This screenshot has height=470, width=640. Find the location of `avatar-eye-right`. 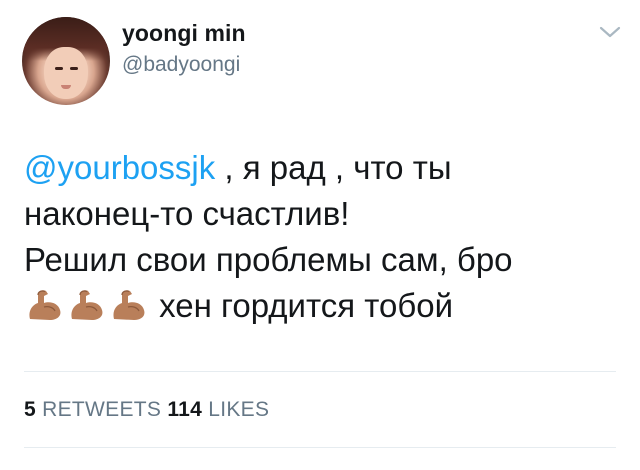

avatar-eye-right is located at coordinates (74, 68).